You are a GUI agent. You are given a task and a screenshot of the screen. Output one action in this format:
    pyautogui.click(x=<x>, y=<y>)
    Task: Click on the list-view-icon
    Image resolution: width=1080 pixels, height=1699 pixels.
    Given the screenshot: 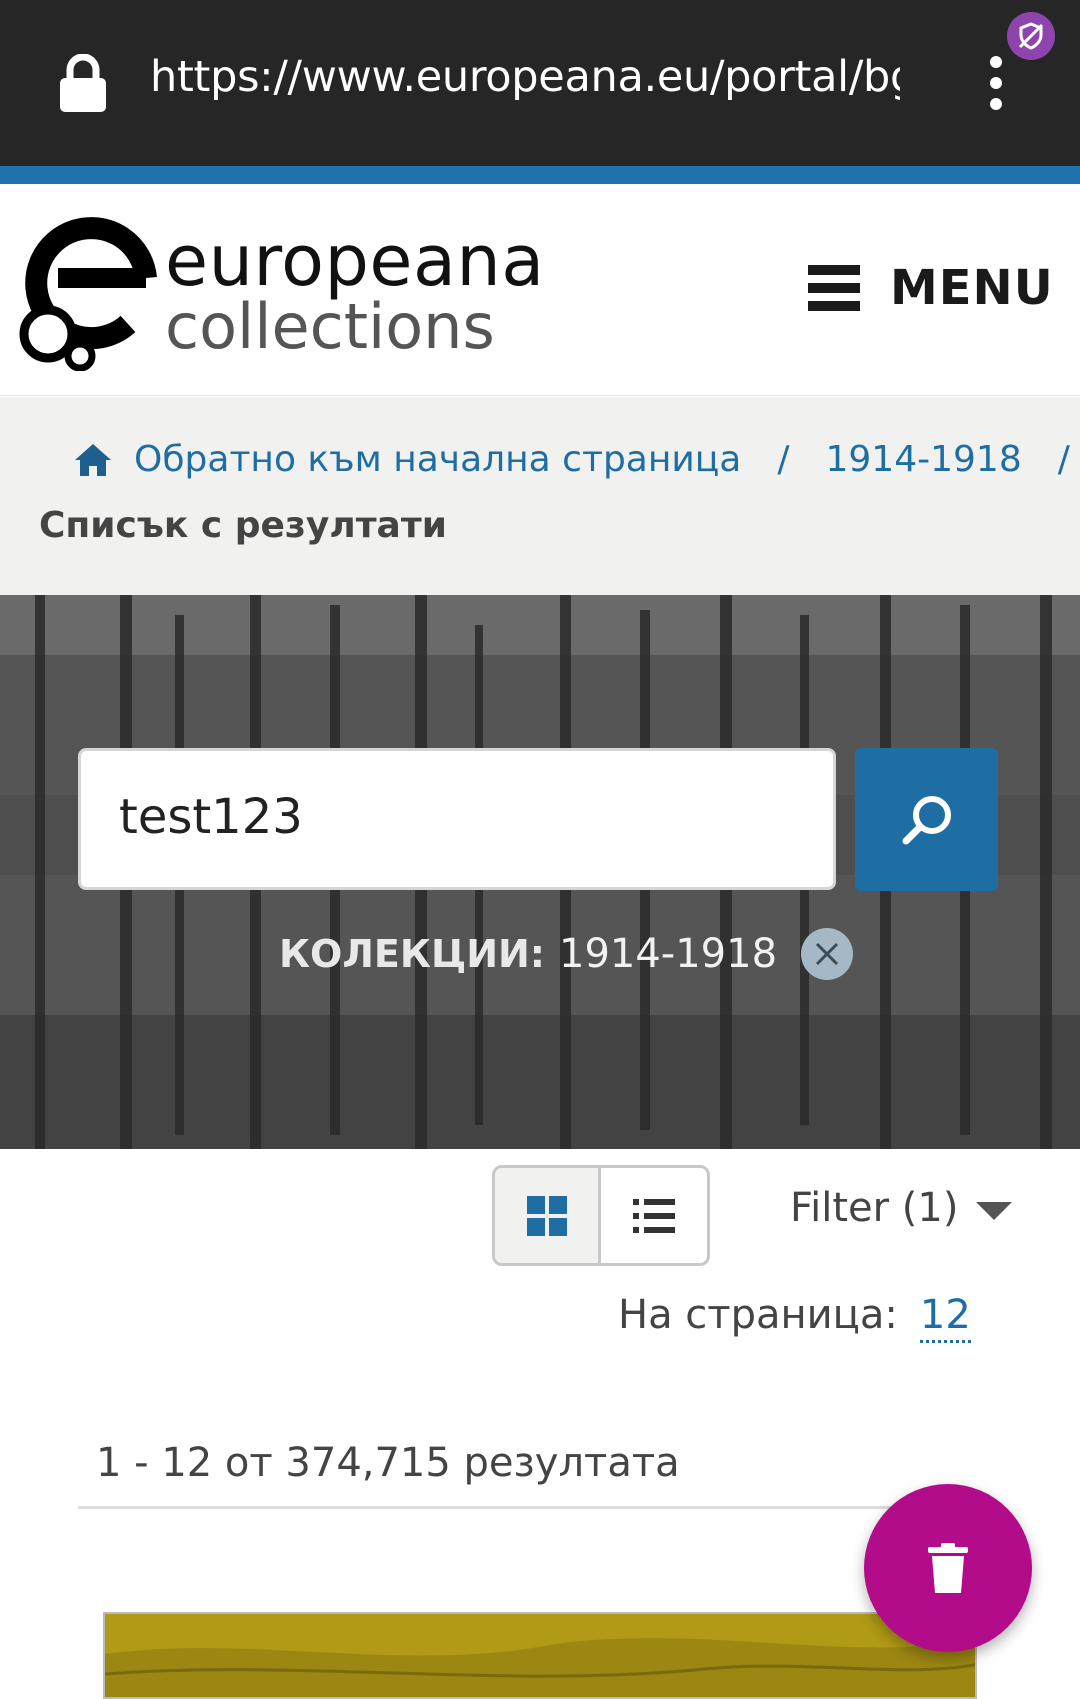 What is the action you would take?
    pyautogui.click(x=654, y=1215)
    